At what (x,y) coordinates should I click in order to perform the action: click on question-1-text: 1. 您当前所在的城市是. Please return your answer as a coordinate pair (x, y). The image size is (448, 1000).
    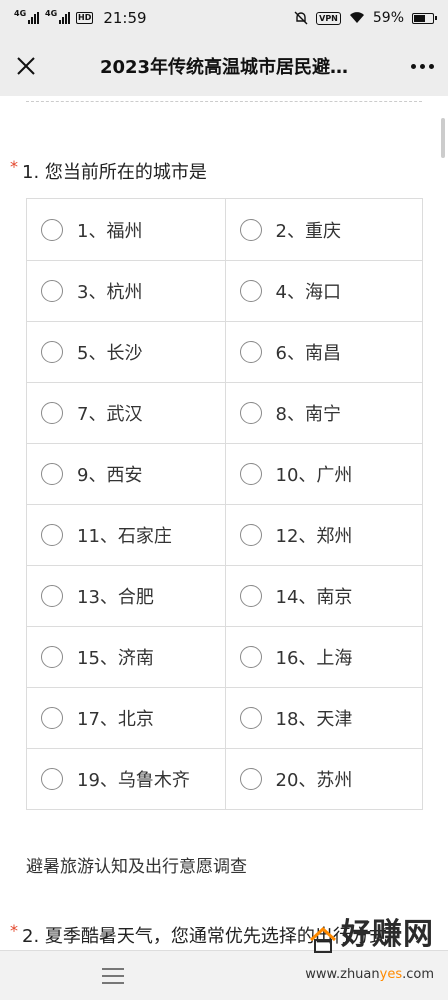
    Looking at the image, I should click on (114, 172).